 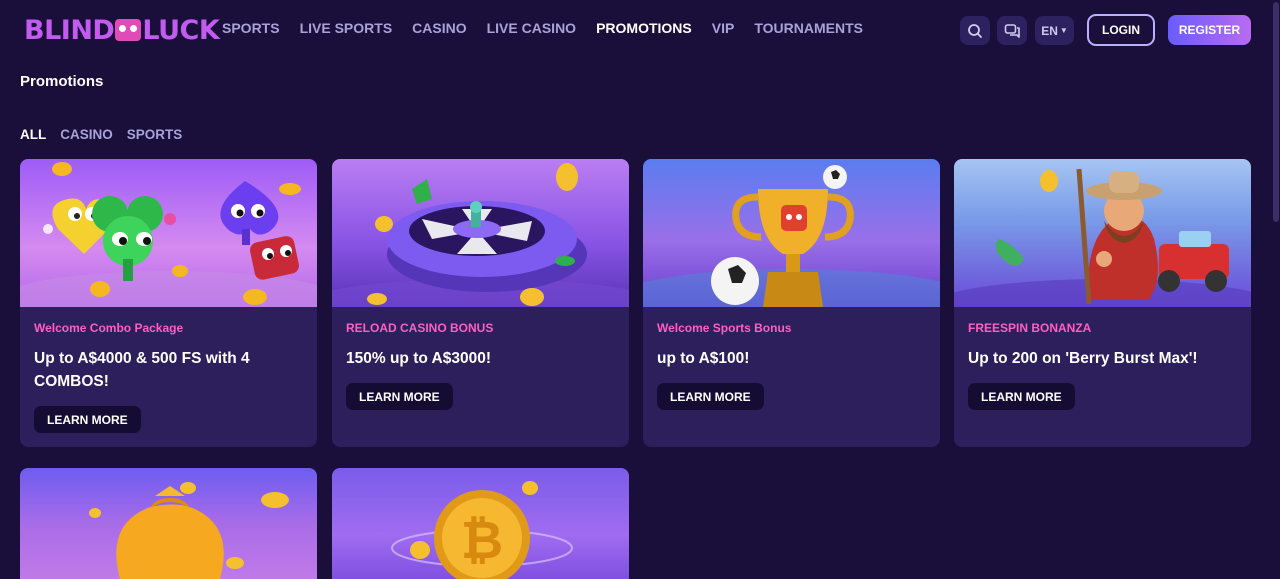 I want to click on promo-title: Up to 200 on 'Berry Burst Max'!, so click(x=1083, y=358).